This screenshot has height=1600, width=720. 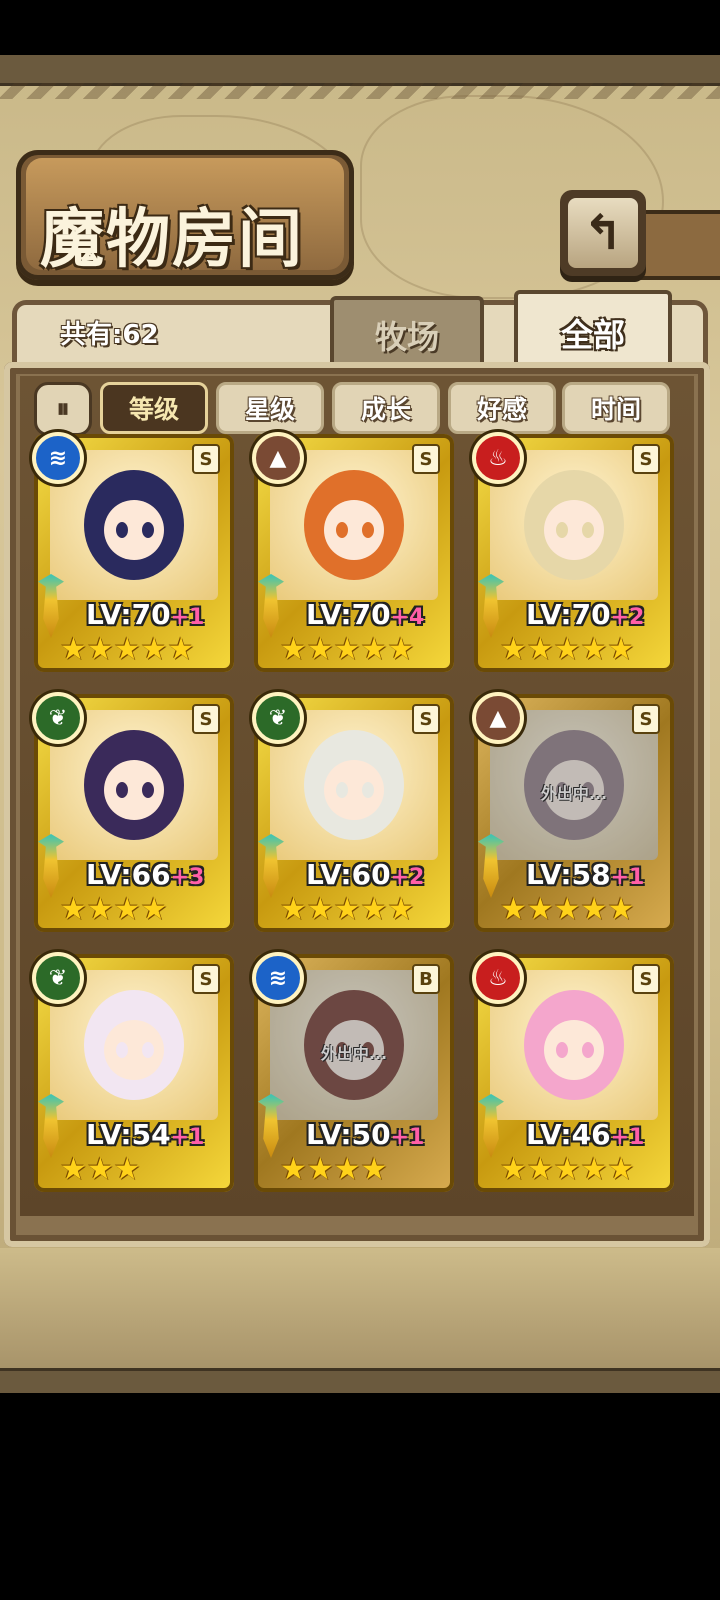 I want to click on level-value: LV:46, so click(x=568, y=1134).